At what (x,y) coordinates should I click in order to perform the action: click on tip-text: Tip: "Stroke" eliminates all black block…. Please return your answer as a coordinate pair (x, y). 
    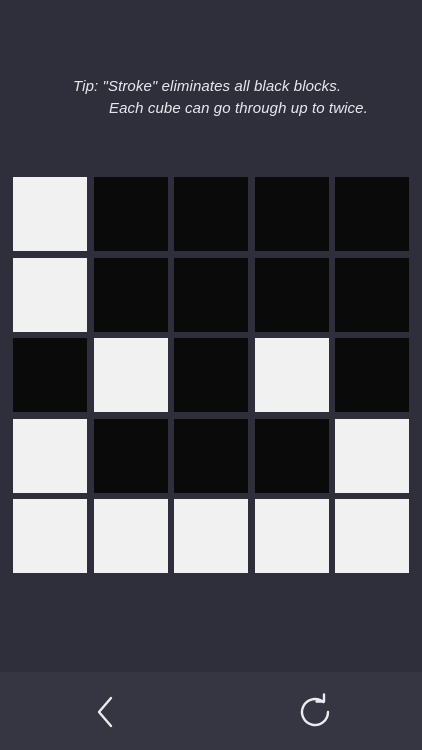
    Looking at the image, I should click on (211, 98).